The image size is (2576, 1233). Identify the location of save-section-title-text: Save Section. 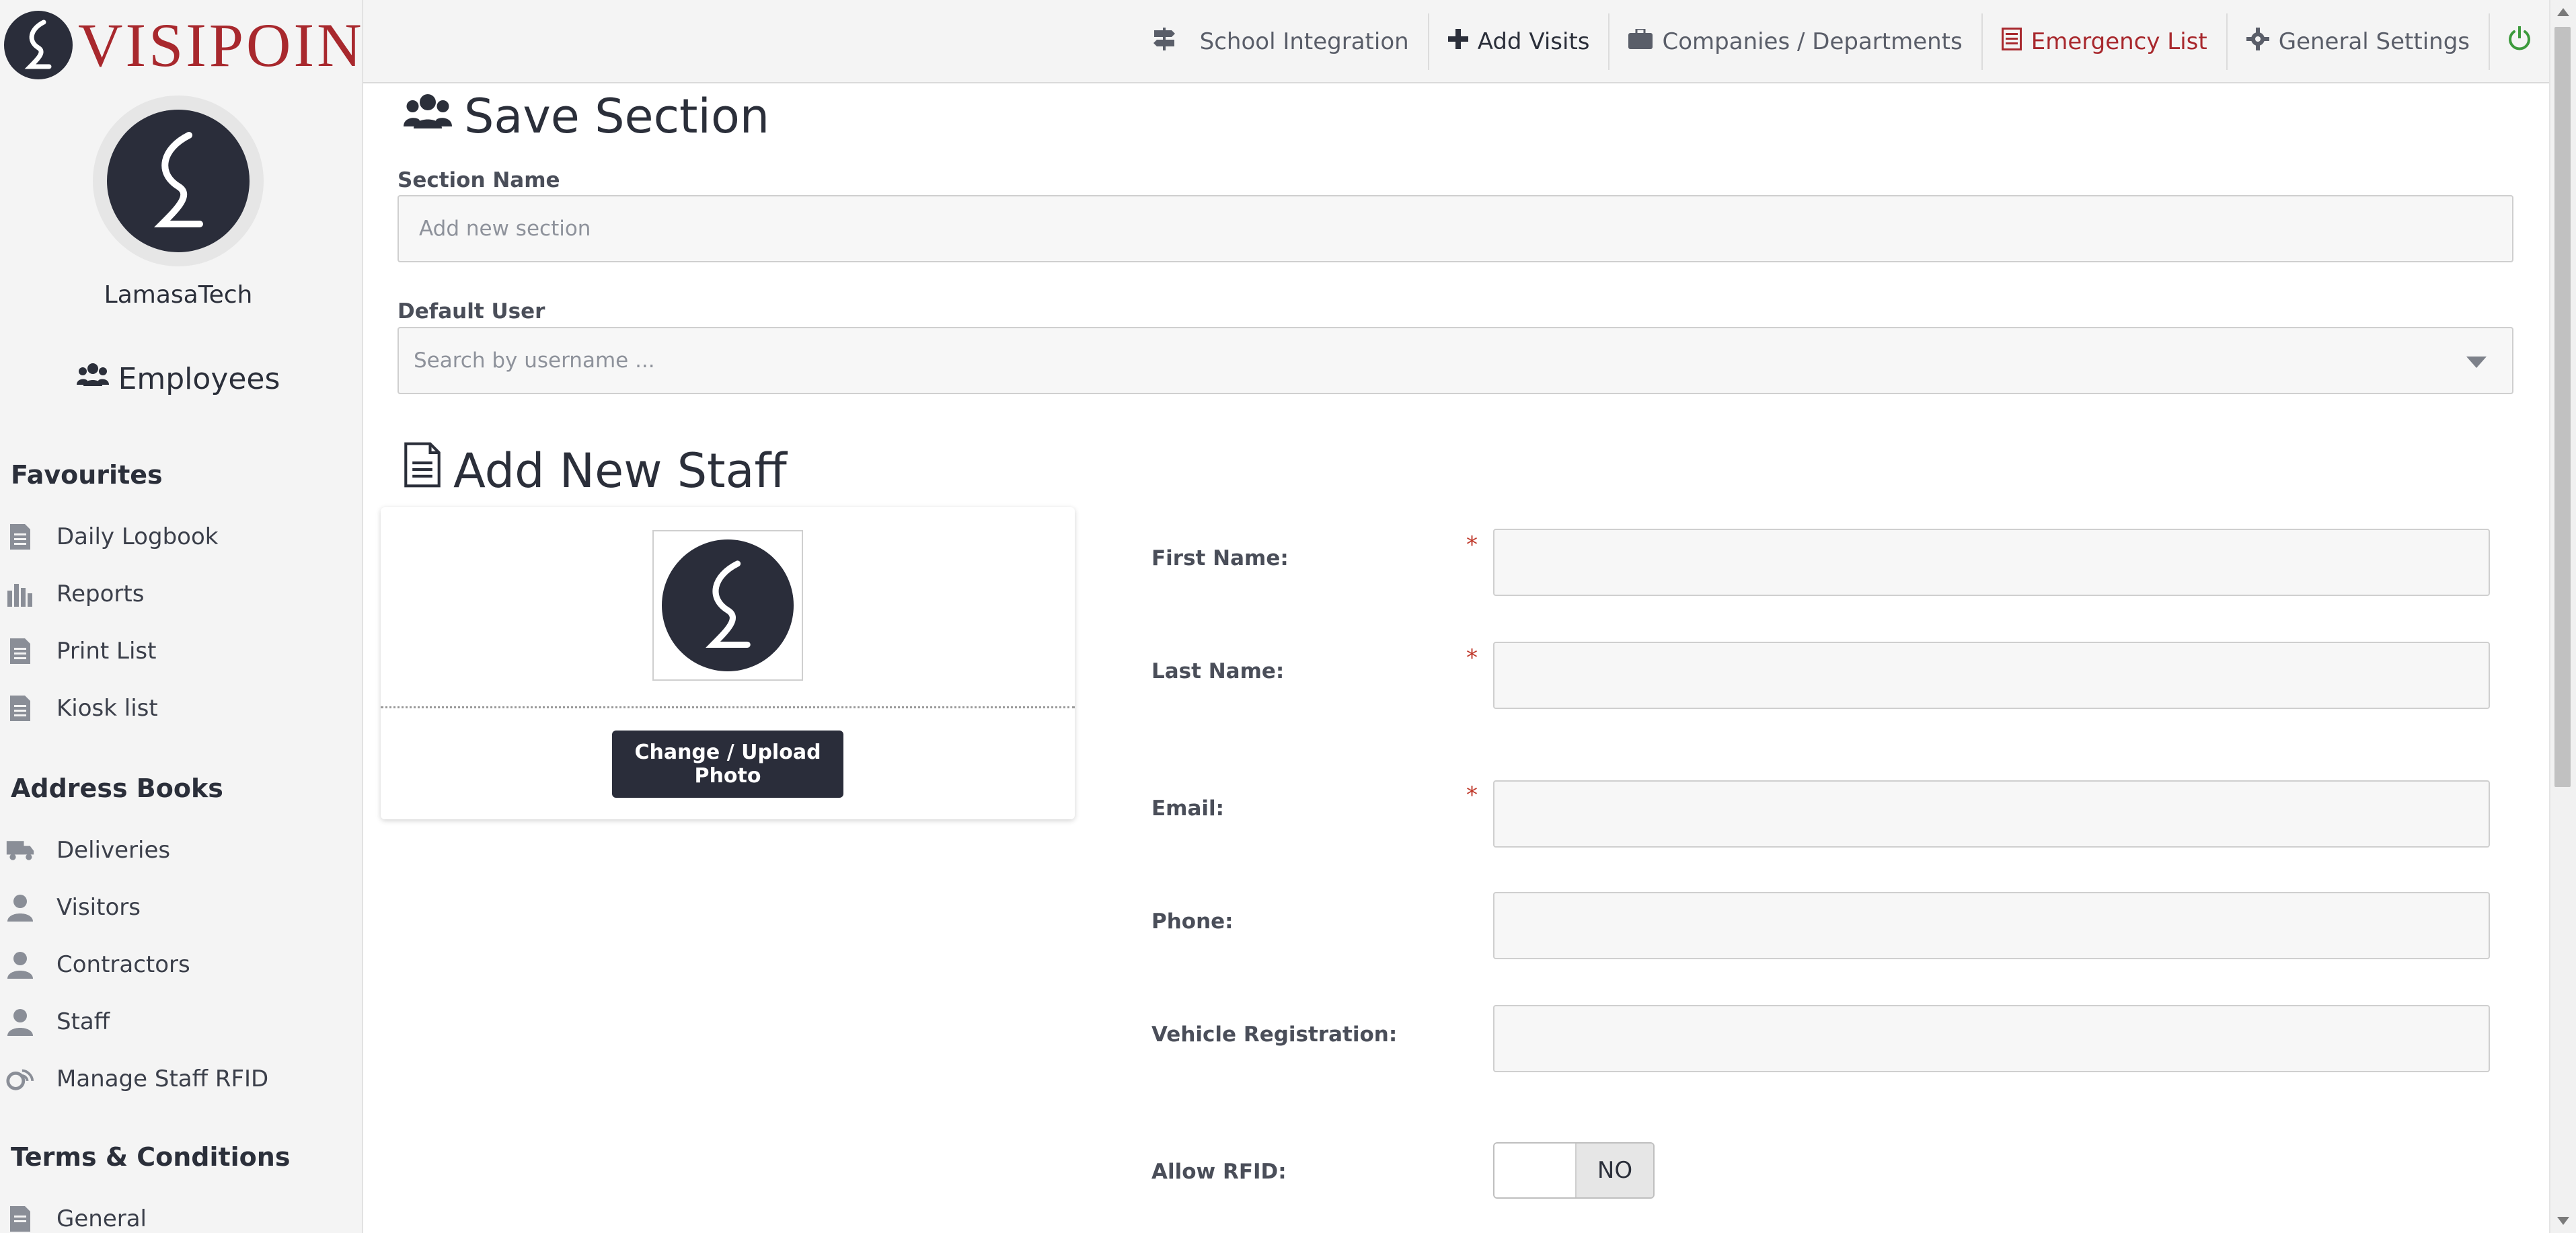
(617, 116).